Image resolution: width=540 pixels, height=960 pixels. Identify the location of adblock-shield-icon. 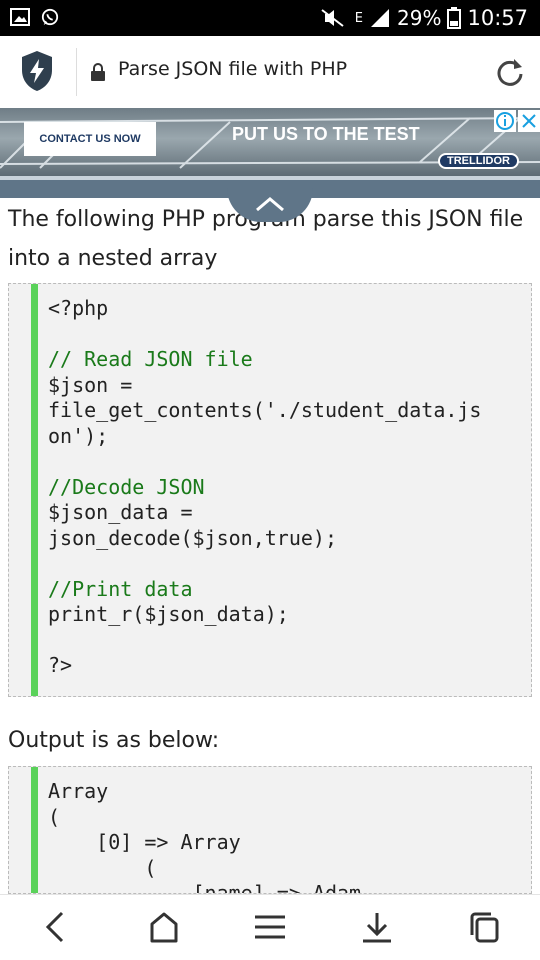
(37, 71).